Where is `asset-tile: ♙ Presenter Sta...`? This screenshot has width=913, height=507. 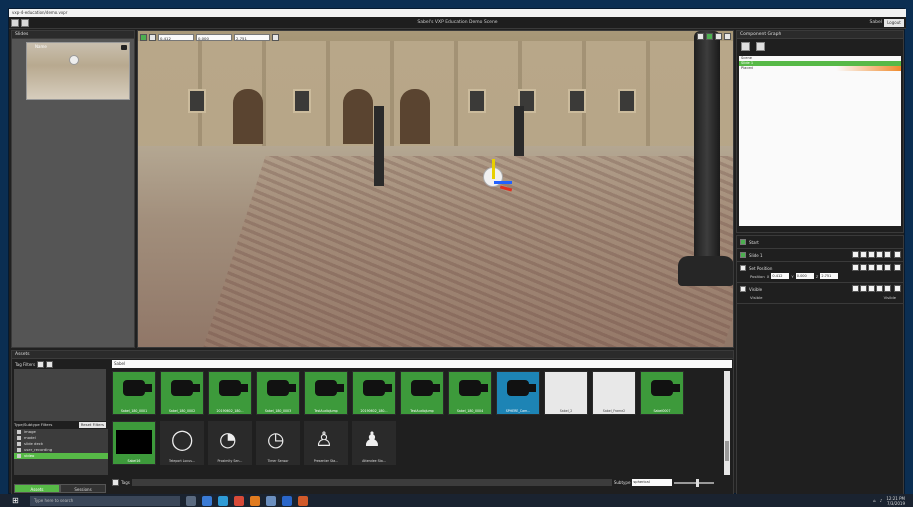 asset-tile: ♙ Presenter Sta... is located at coordinates (326, 443).